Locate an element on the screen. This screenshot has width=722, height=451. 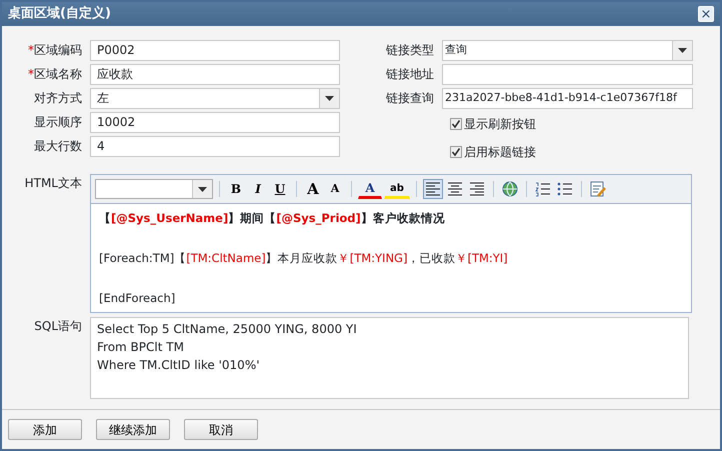
grow-font-button: A is located at coordinates (313, 189).